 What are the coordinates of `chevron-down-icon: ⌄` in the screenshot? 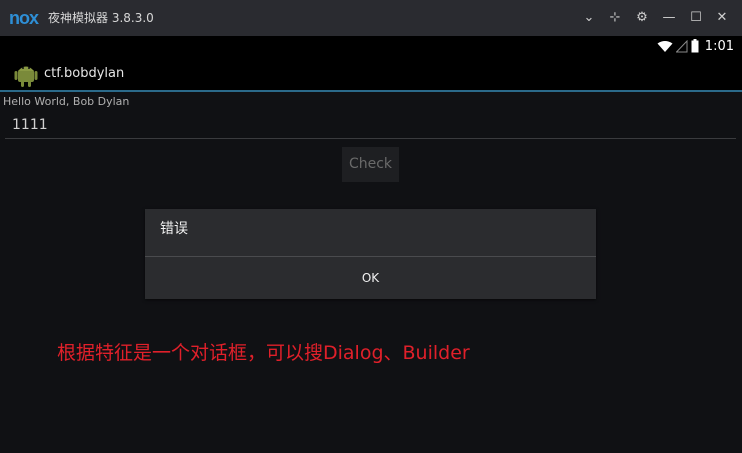 It's located at (589, 18).